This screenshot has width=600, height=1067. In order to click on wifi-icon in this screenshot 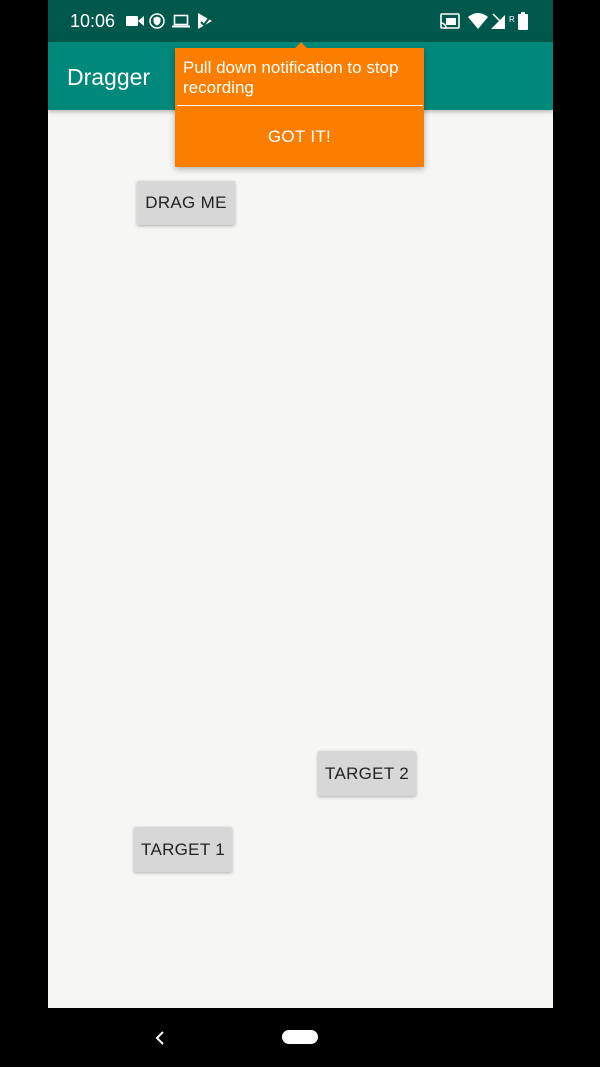, I will do `click(478, 21)`.